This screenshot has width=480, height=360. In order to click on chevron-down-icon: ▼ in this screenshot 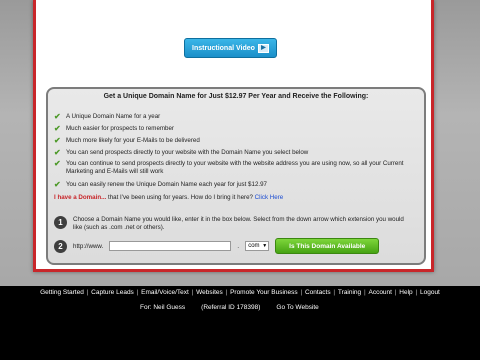, I will do `click(265, 246)`.